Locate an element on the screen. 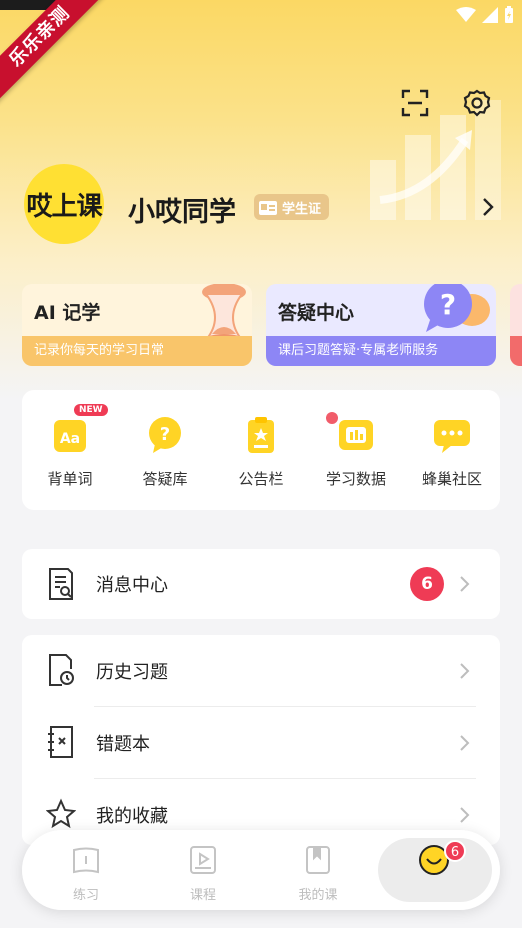 This screenshot has width=522, height=928. tool-study-data: 学习数据 is located at coordinates (356, 450).